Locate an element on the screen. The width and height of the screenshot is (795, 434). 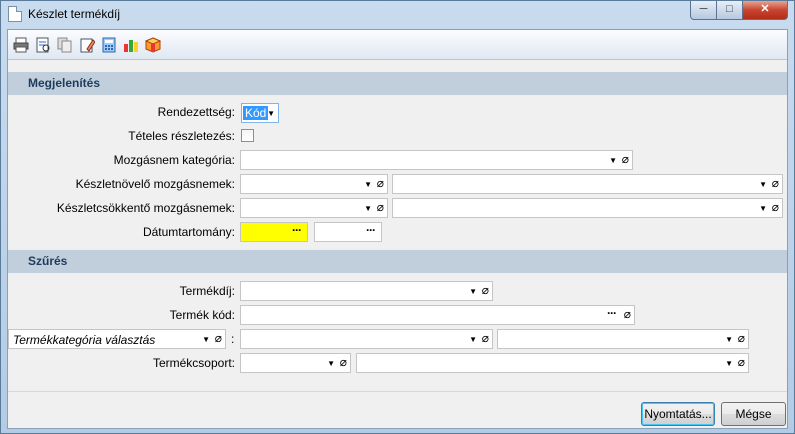
product-code-field: ··· ⌀ is located at coordinates (437, 315).